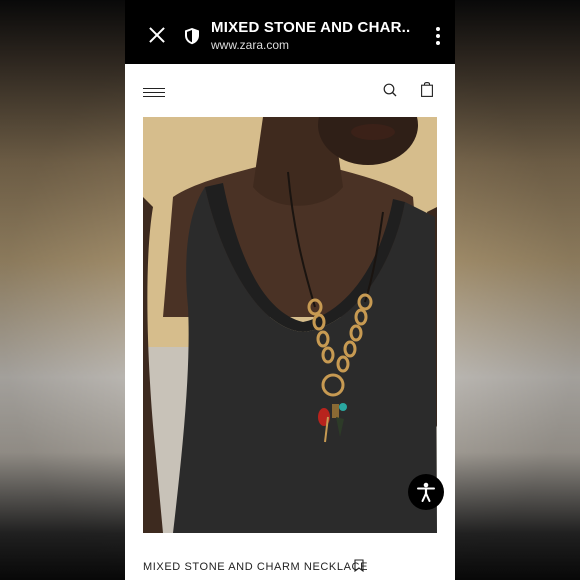 The image size is (580, 580). I want to click on product-name: MIXED STONE AND CHARM NECKLACE, so click(255, 567).